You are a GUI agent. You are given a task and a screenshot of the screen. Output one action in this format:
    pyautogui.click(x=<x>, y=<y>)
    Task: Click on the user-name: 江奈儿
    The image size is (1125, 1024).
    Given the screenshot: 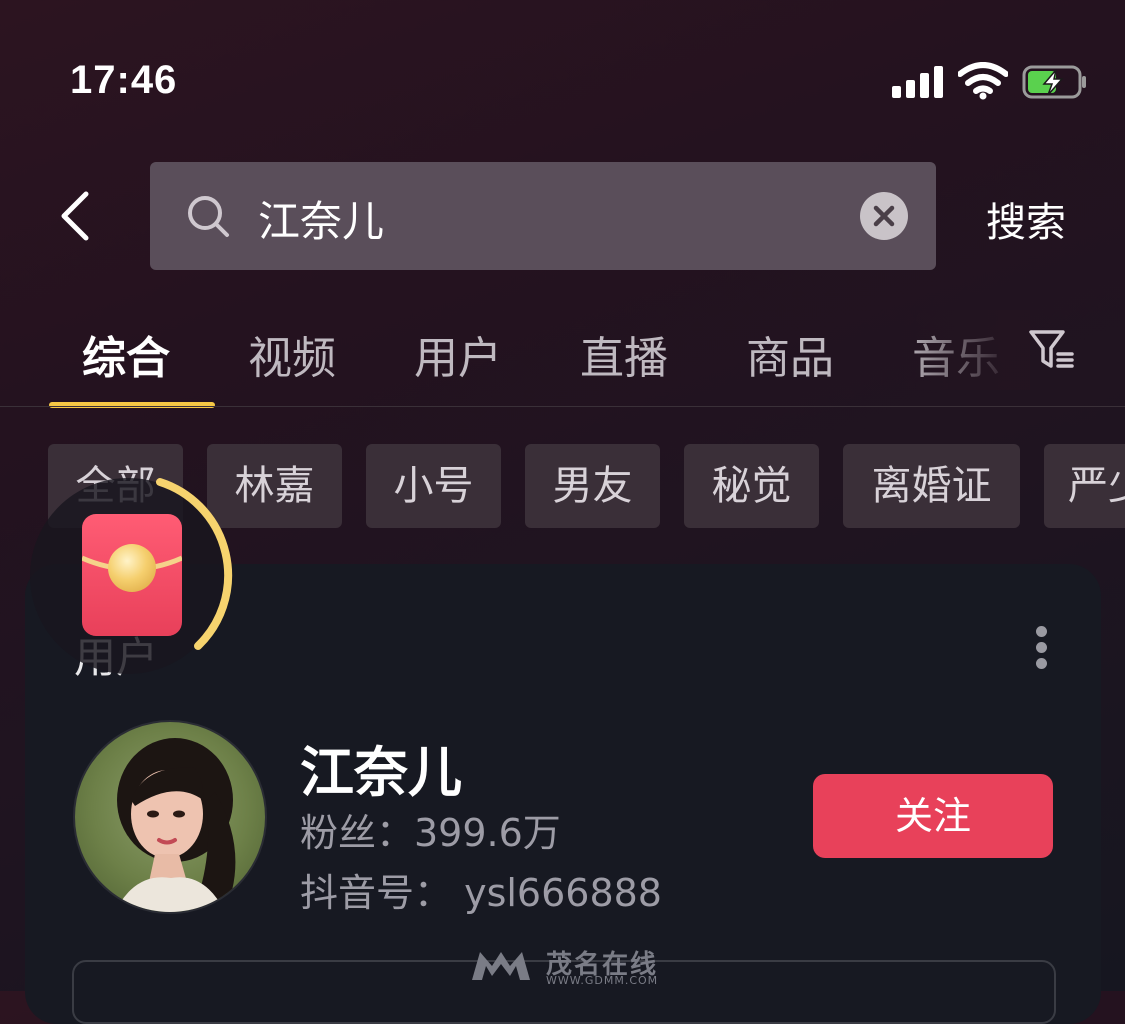 What is the action you would take?
    pyautogui.click(x=381, y=767)
    